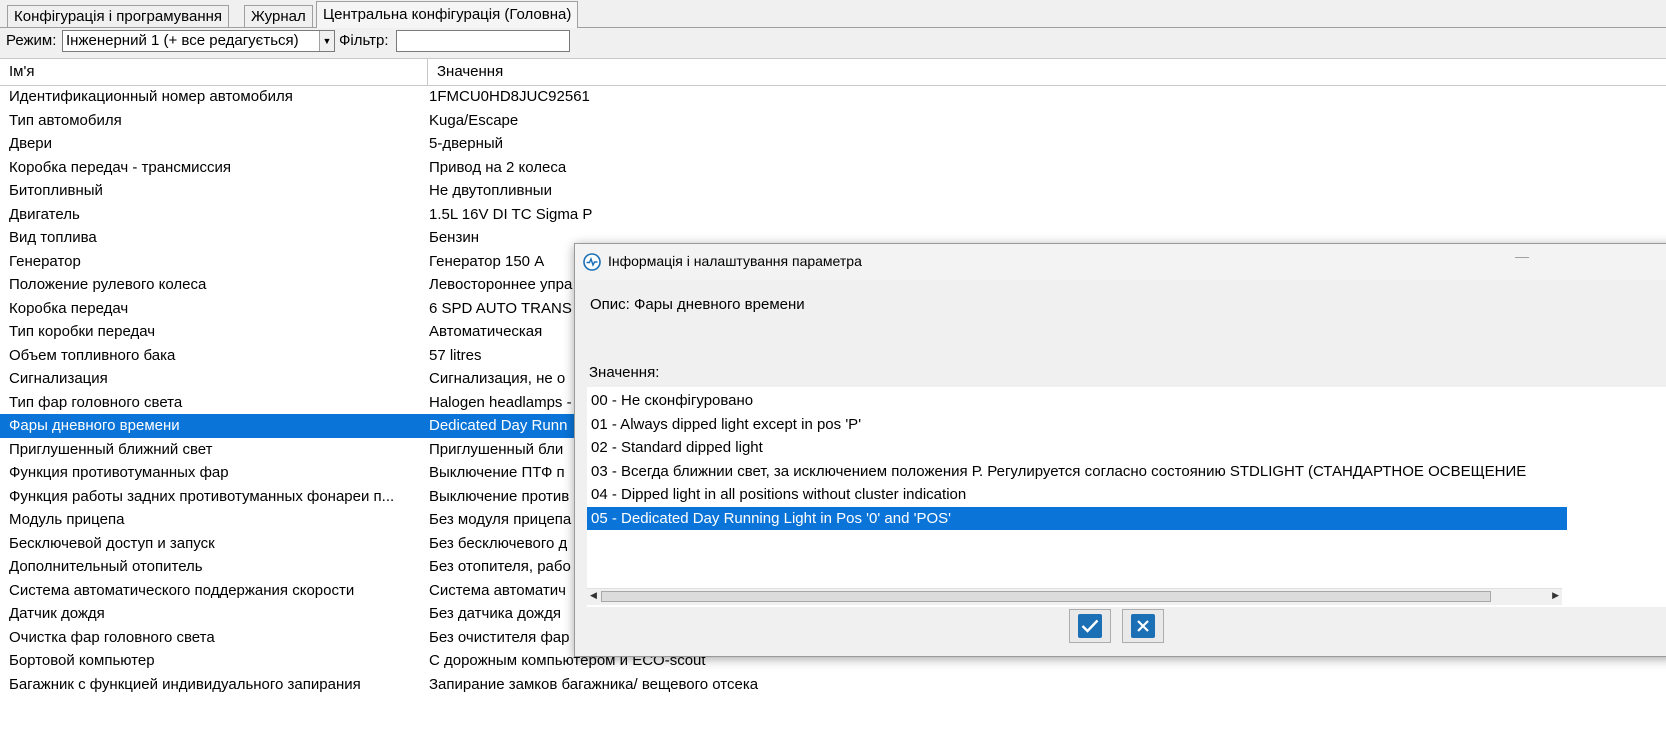  What do you see at coordinates (213, 72) in the screenshot?
I see `column-header-name: Ім'я` at bounding box center [213, 72].